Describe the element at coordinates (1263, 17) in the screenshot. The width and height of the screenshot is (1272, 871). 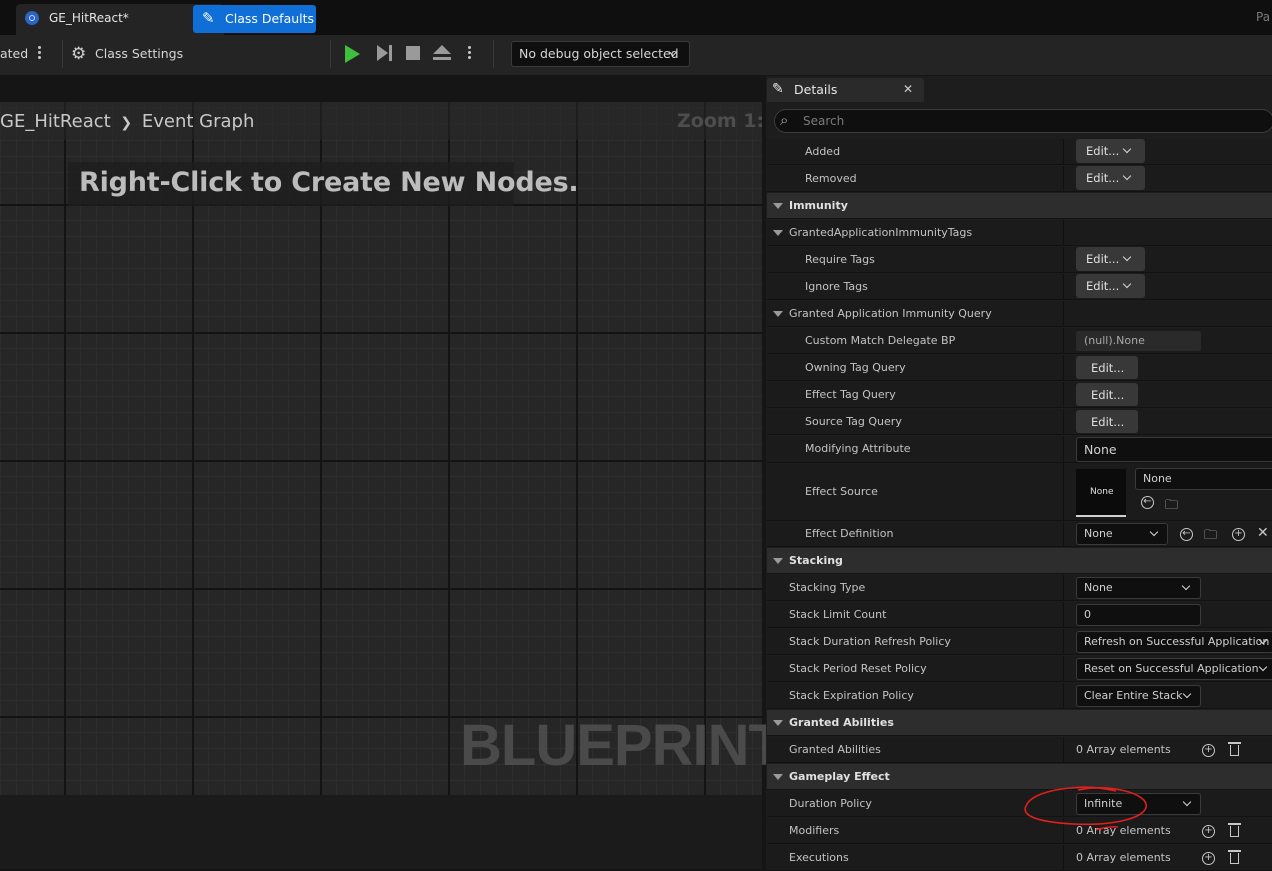
I see `tab-bar-right-text: Pa` at that location.